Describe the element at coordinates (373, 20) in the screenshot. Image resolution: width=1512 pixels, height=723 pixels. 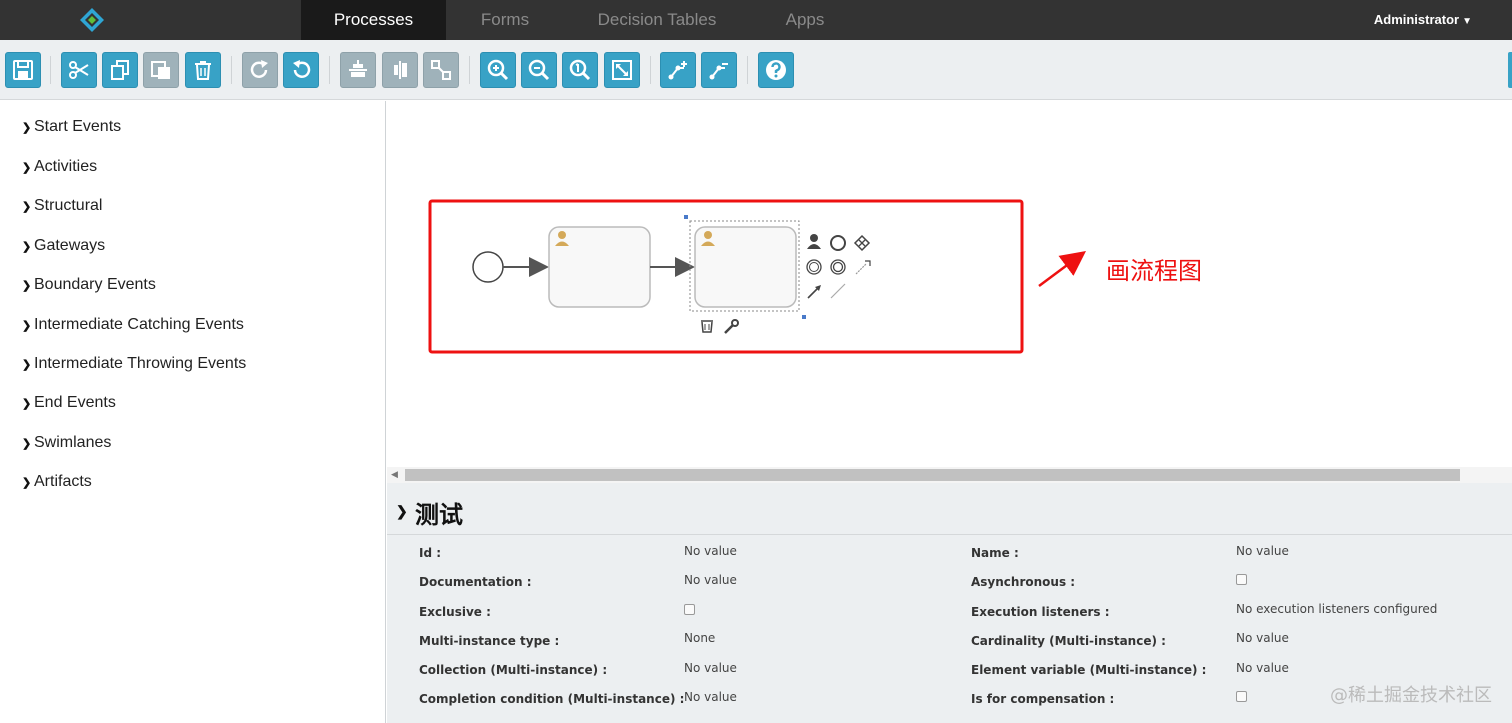
I see `tab-processes: Processes` at that location.